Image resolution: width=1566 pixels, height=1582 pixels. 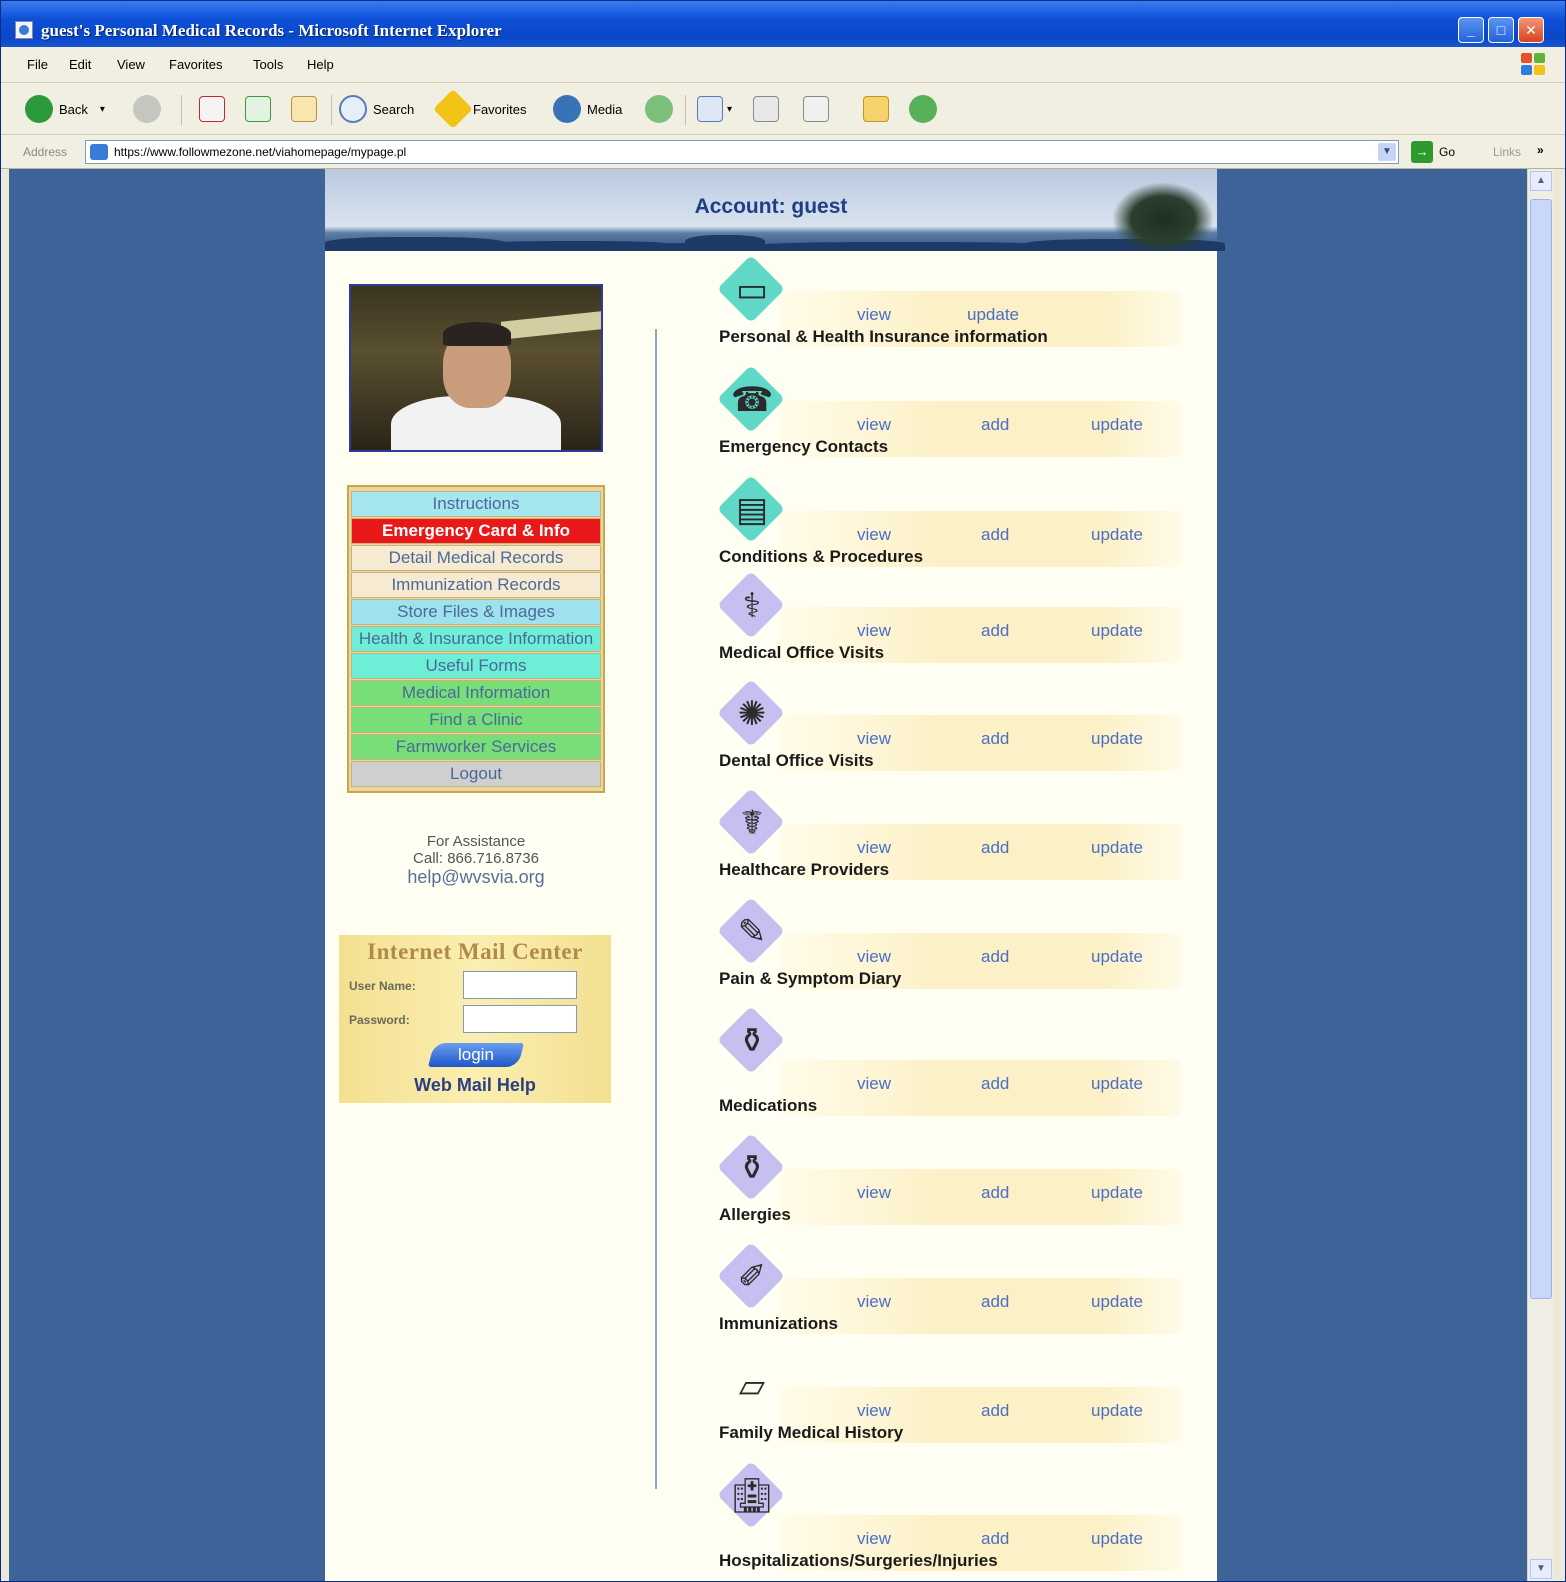 I want to click on go-button: → Go, so click(x=1433, y=152).